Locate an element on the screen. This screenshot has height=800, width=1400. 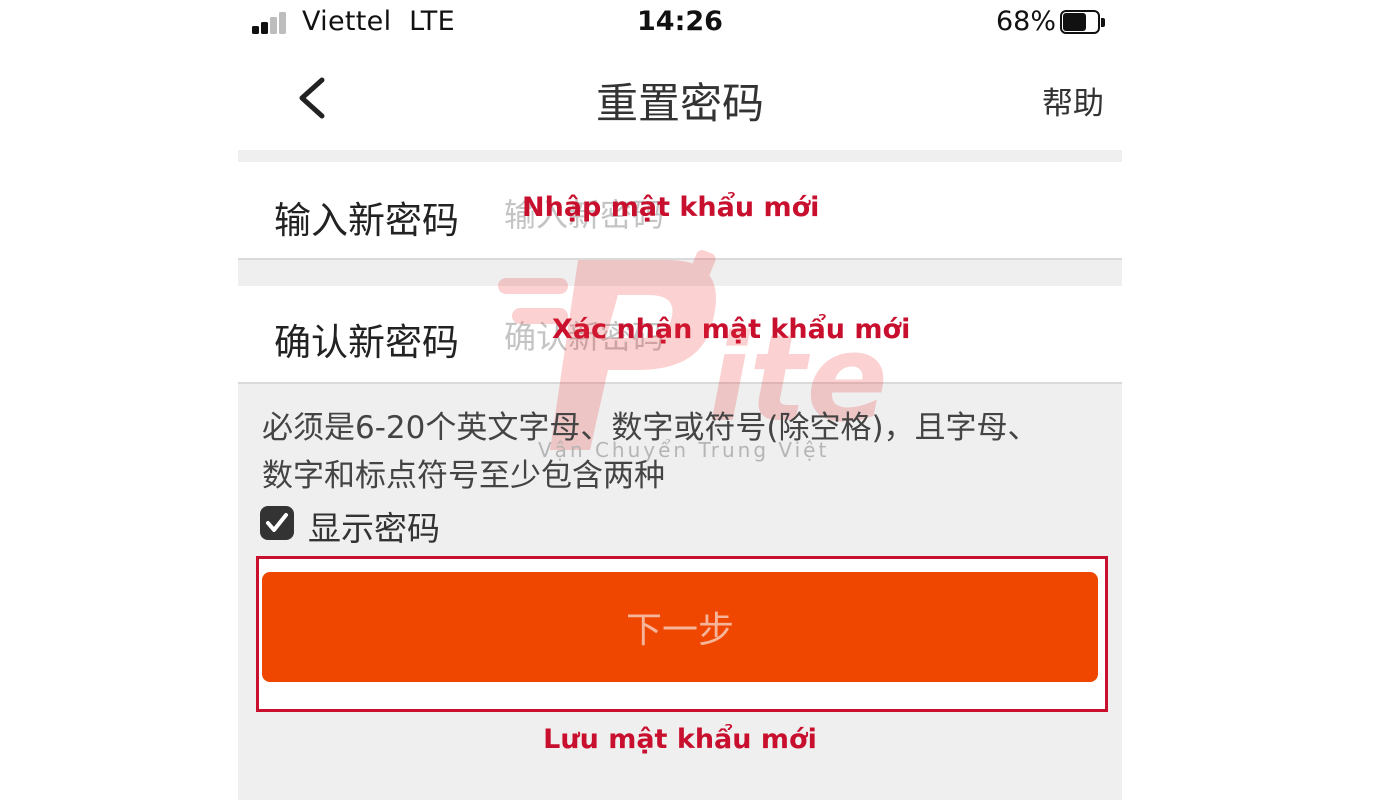
confirm-password-row: 确认新密码 Xác nhận mật khẩu mới is located at coordinates (680, 335).